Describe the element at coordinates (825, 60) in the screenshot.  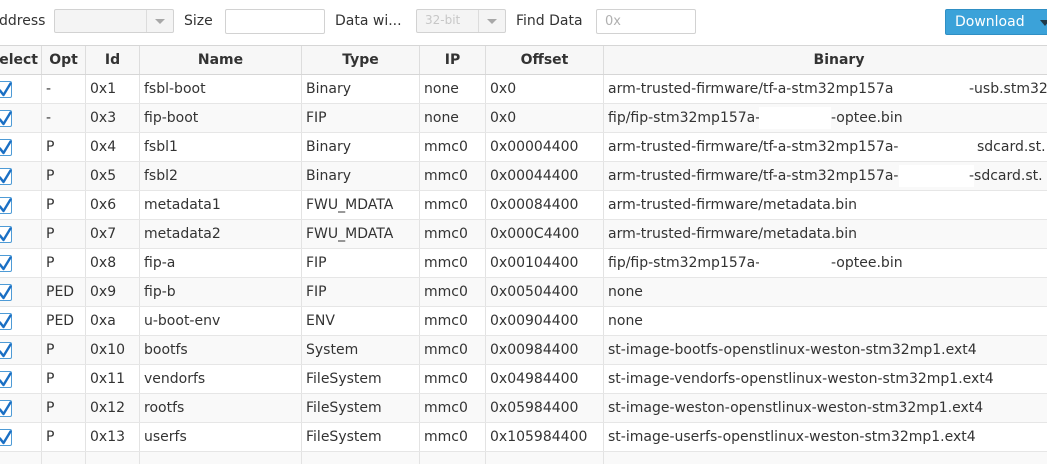
I see `column-header-binary: Binary` at that location.